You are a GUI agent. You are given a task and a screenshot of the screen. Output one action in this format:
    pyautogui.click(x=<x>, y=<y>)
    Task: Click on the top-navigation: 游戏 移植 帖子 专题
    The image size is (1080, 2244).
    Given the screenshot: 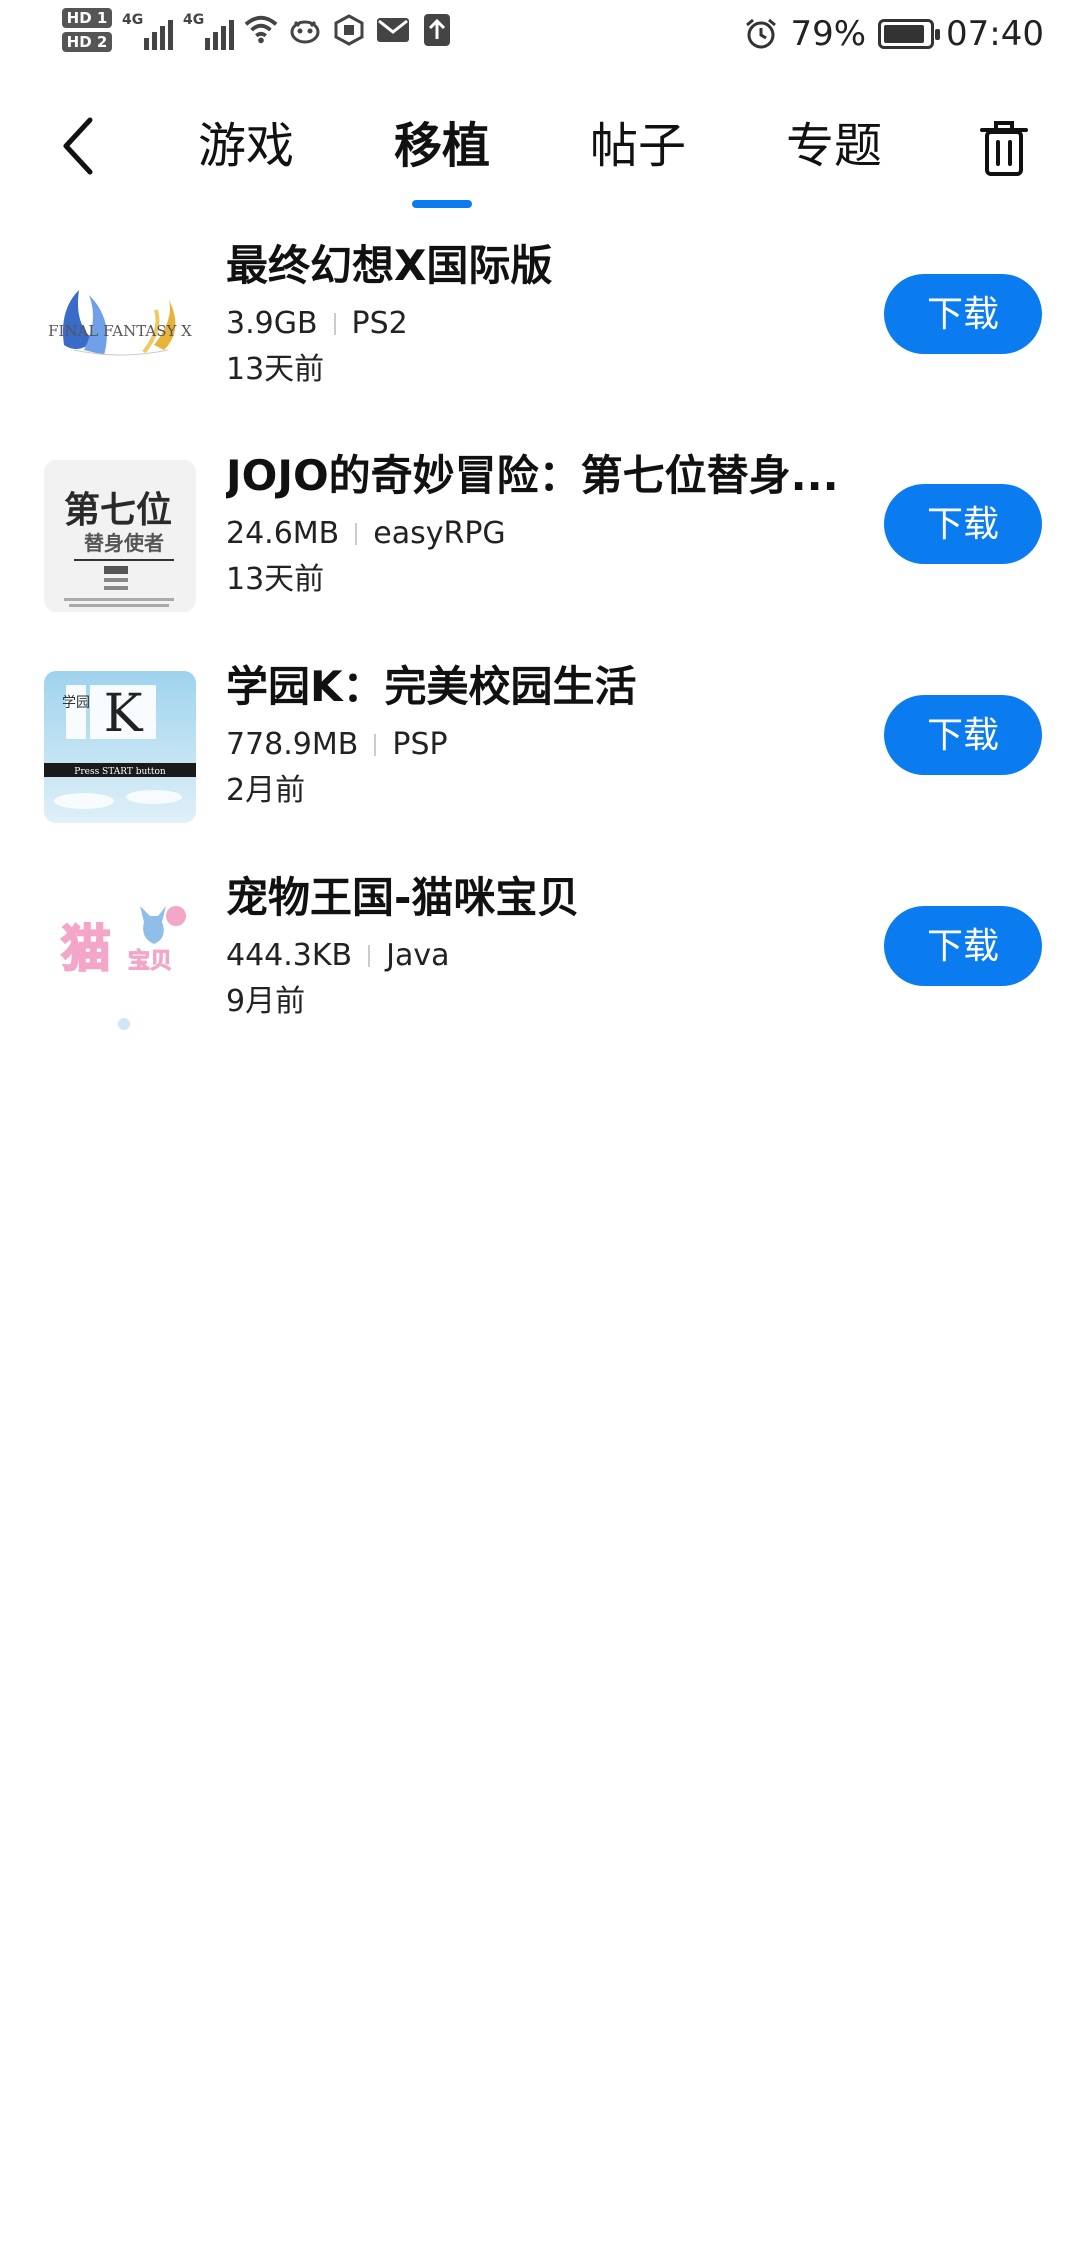 What is the action you would take?
    pyautogui.click(x=540, y=156)
    